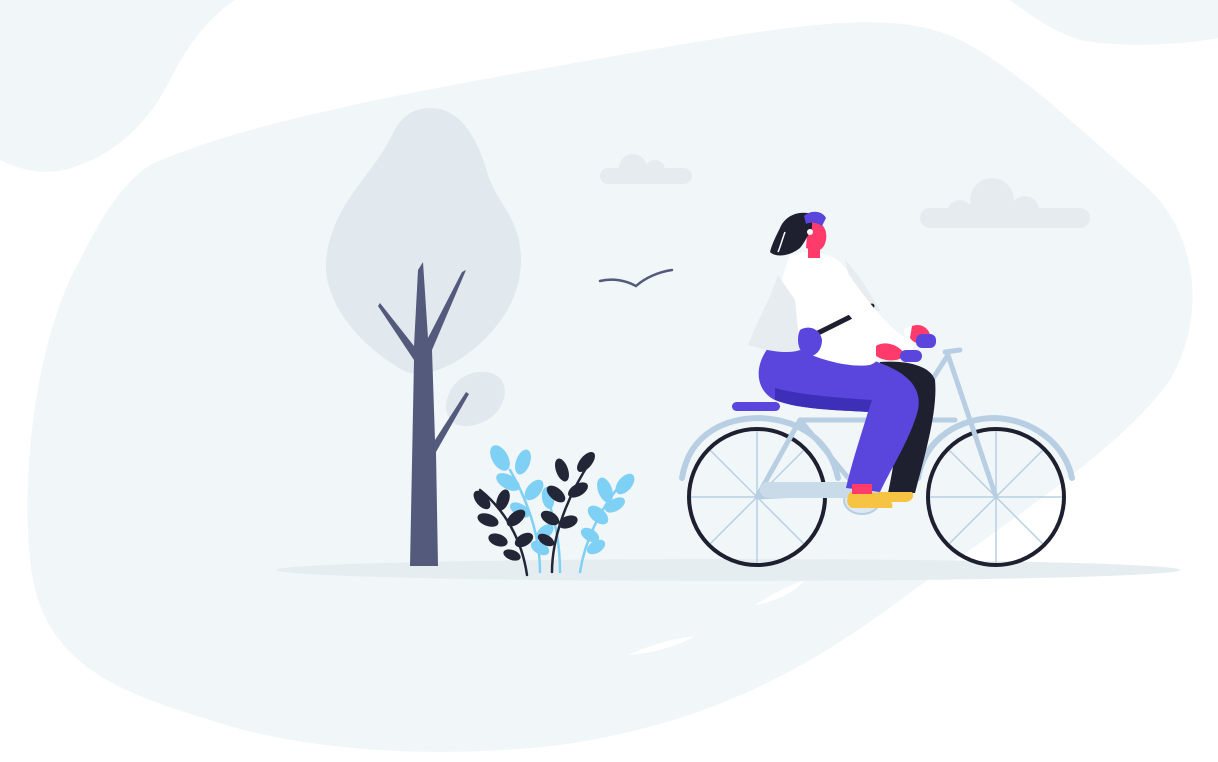 The image size is (1218, 762). Describe the element at coordinates (862, 489) in the screenshot. I see `rider-sock` at that location.